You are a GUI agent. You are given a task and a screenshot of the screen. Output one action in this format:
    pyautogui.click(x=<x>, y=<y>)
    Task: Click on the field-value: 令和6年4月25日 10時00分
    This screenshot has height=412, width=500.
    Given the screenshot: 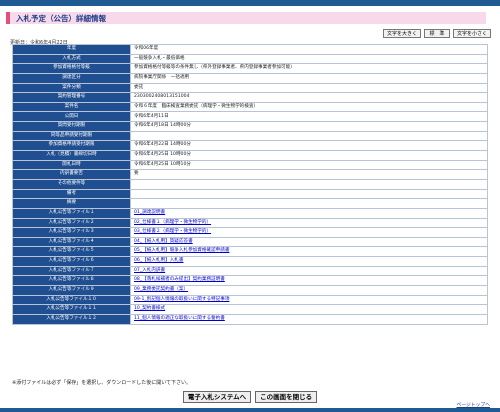 What is the action you would take?
    pyautogui.click(x=309, y=155)
    